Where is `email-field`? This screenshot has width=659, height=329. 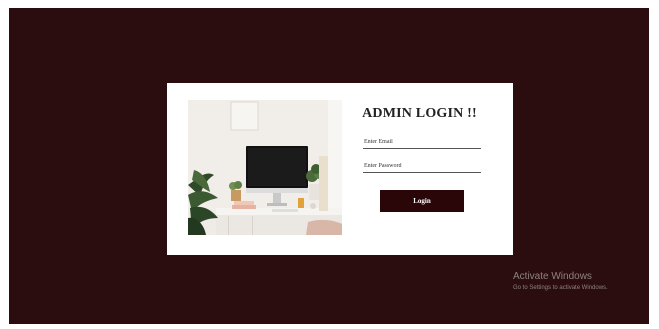
email-field is located at coordinates (422, 142).